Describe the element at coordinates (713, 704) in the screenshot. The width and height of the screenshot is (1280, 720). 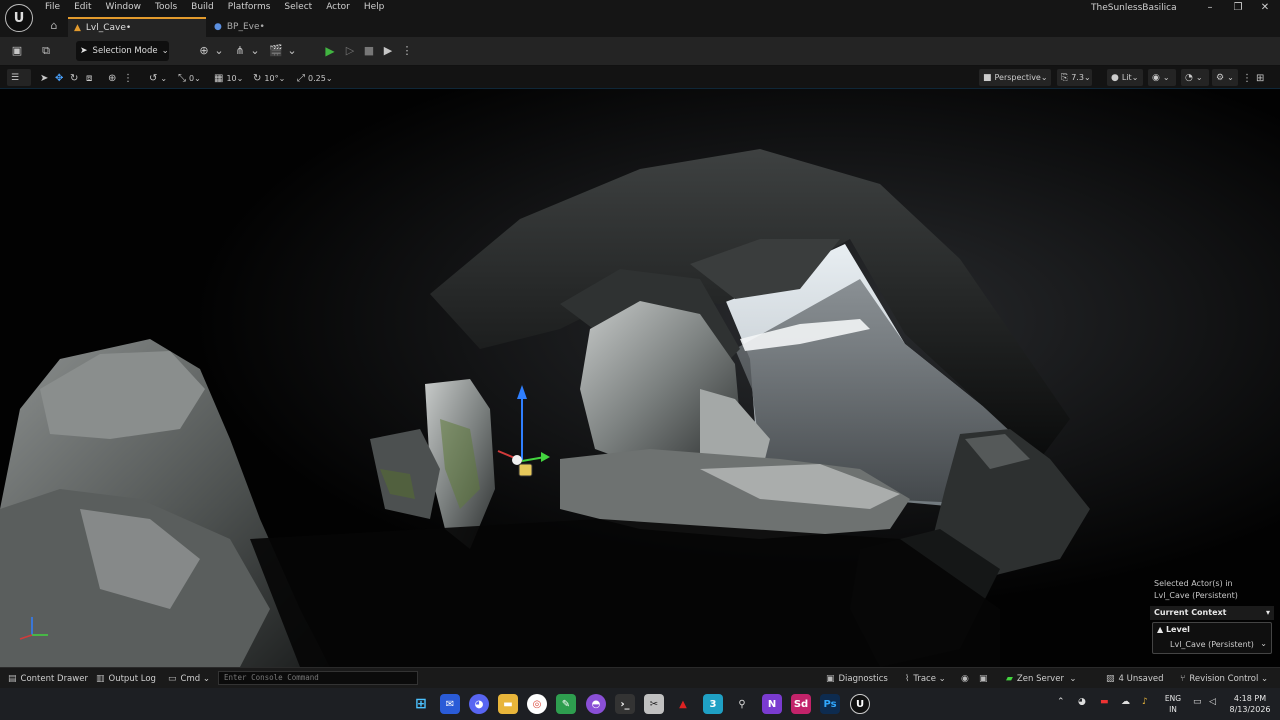
I see `app-icon: 3` at that location.